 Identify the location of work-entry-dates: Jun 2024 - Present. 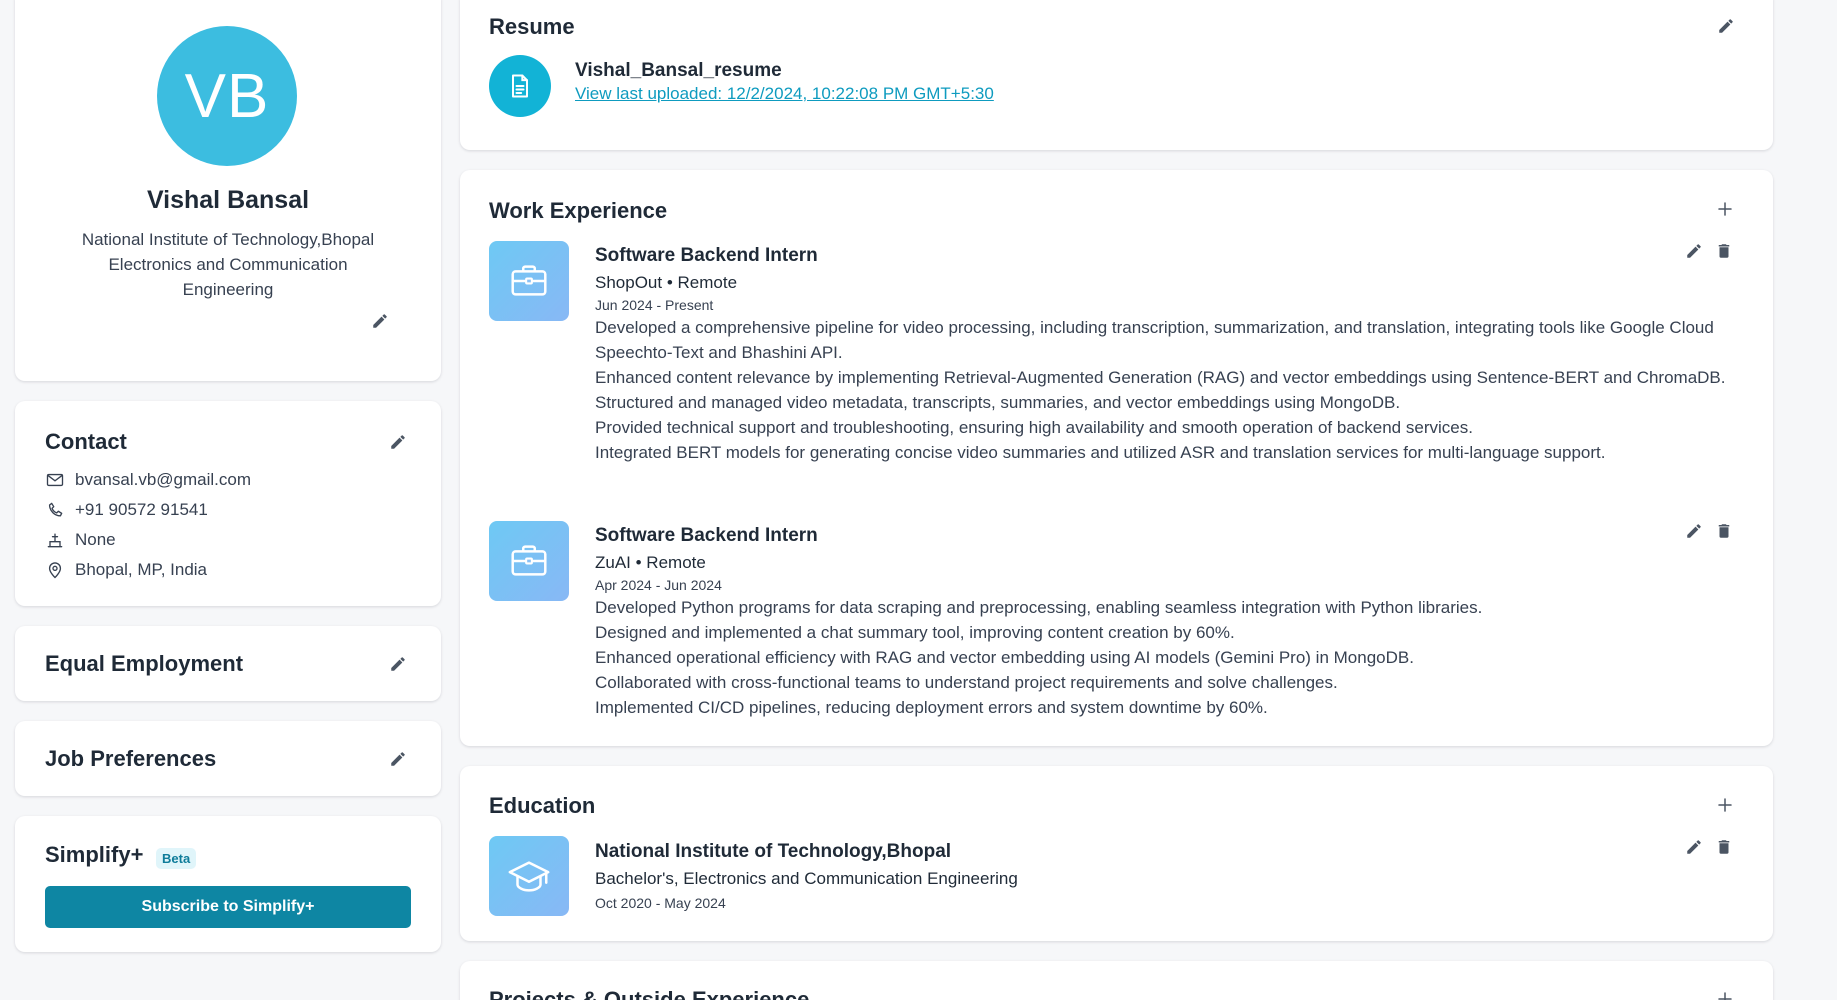
(654, 305).